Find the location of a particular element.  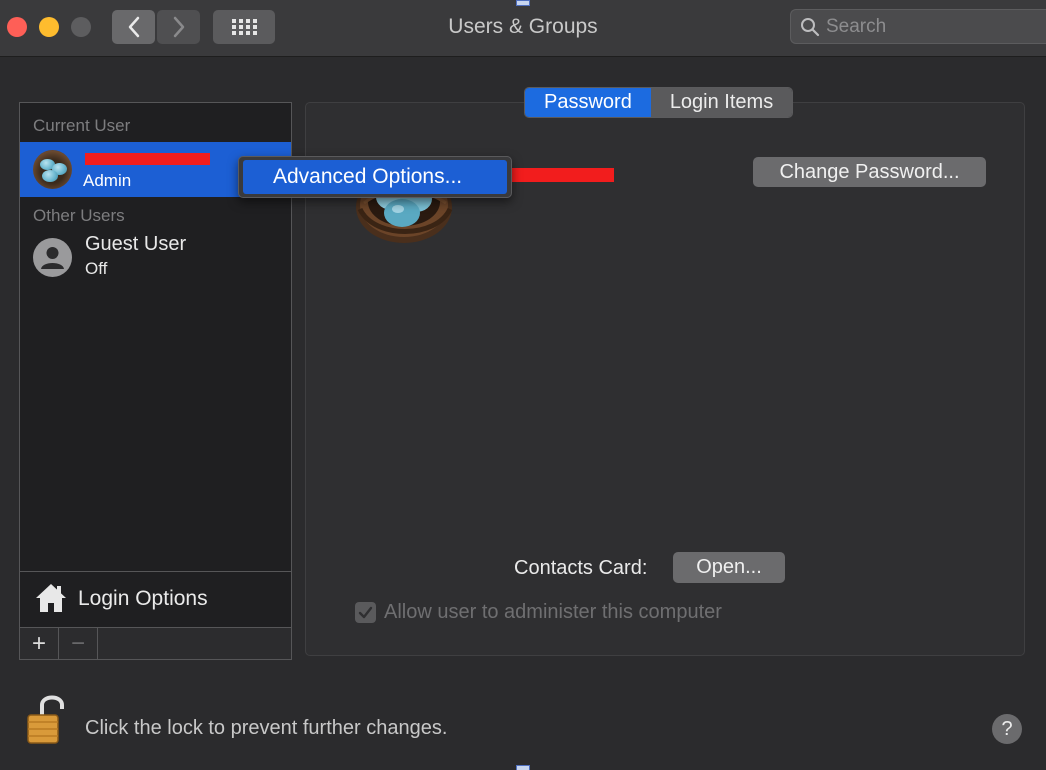

title-bar: Users & Groups is located at coordinates (523, 28).